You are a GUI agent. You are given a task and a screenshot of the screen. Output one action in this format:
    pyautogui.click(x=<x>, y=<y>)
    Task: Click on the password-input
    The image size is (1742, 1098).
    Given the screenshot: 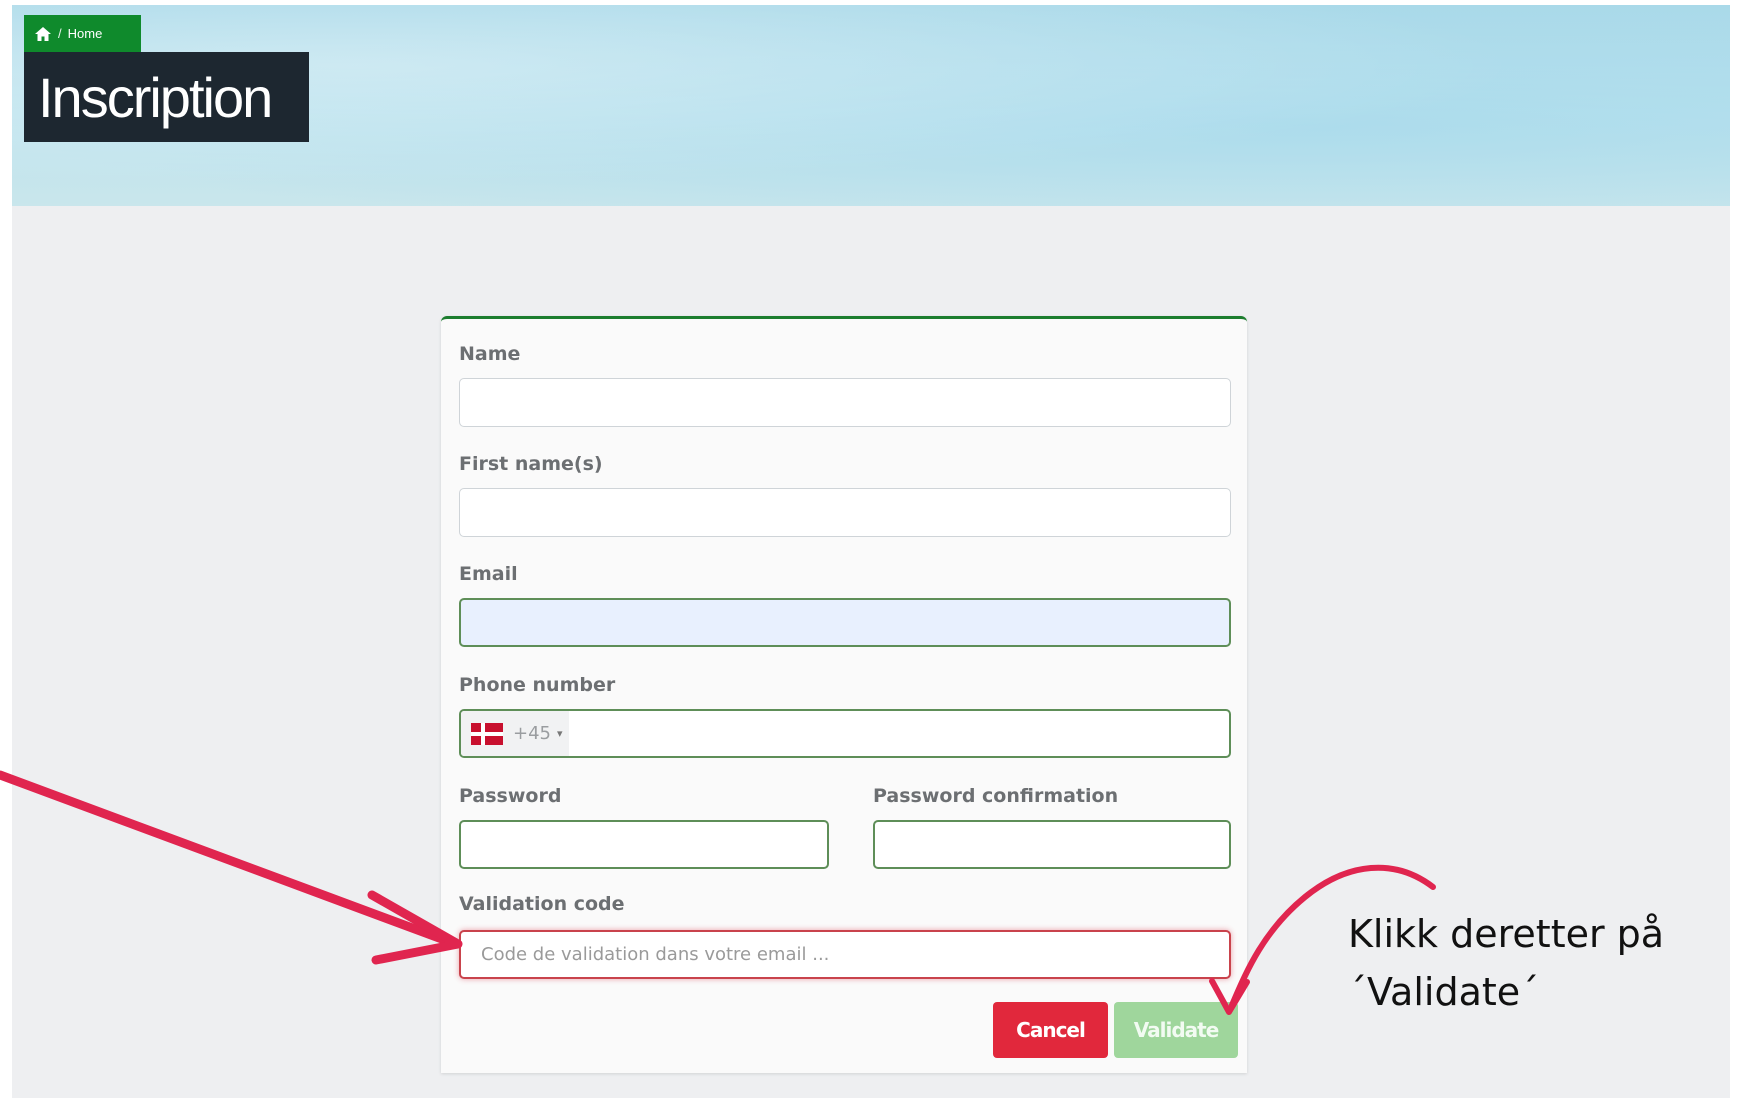 What is the action you would take?
    pyautogui.click(x=644, y=844)
    